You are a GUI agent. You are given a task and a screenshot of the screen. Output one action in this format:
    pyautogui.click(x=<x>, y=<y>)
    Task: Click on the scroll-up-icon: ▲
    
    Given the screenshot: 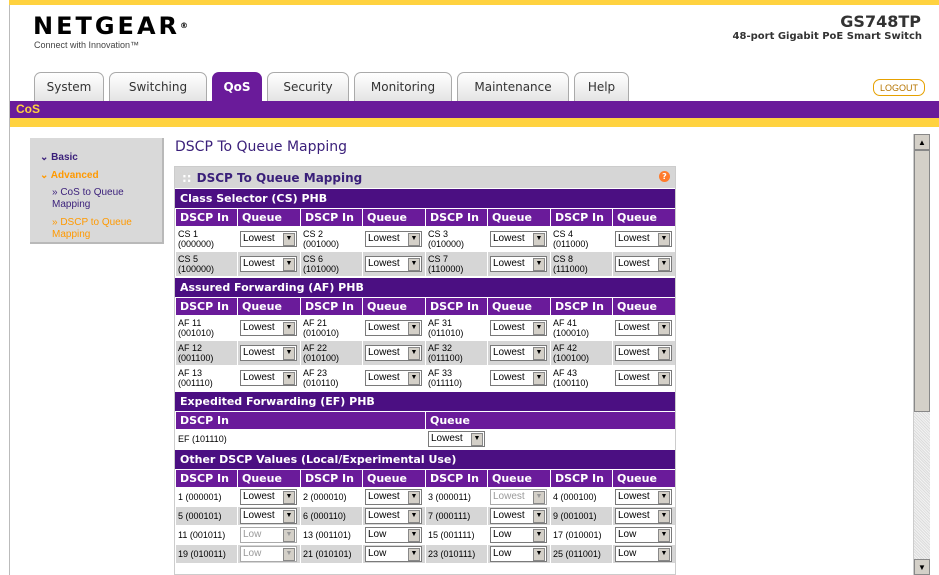 What is the action you would take?
    pyautogui.click(x=922, y=142)
    